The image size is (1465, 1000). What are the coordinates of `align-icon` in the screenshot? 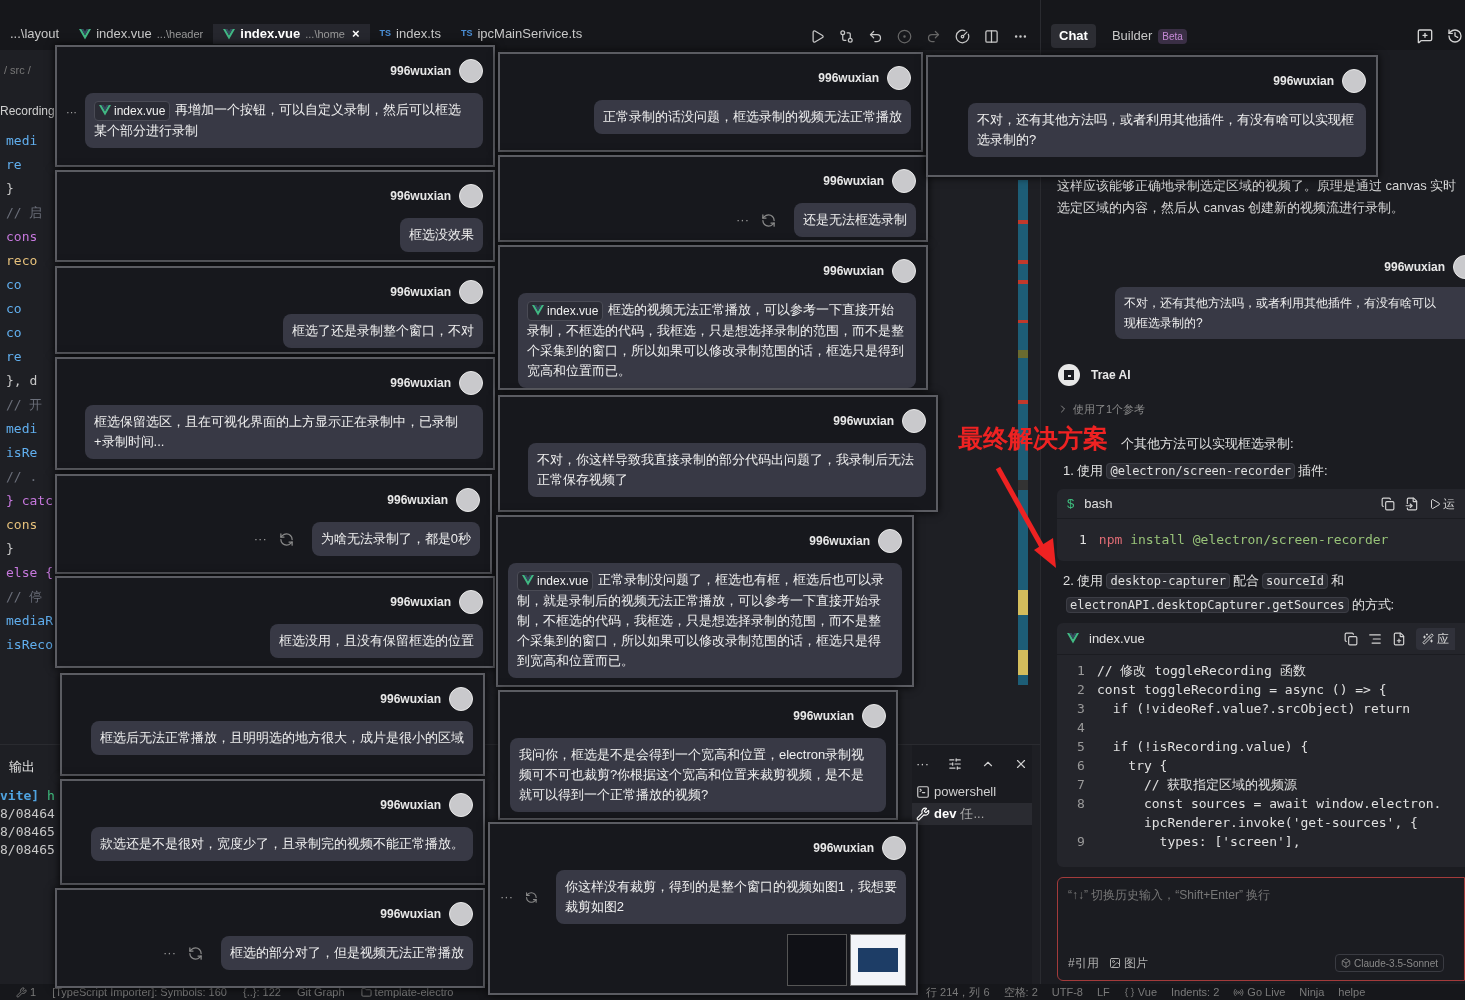 It's located at (1375, 638).